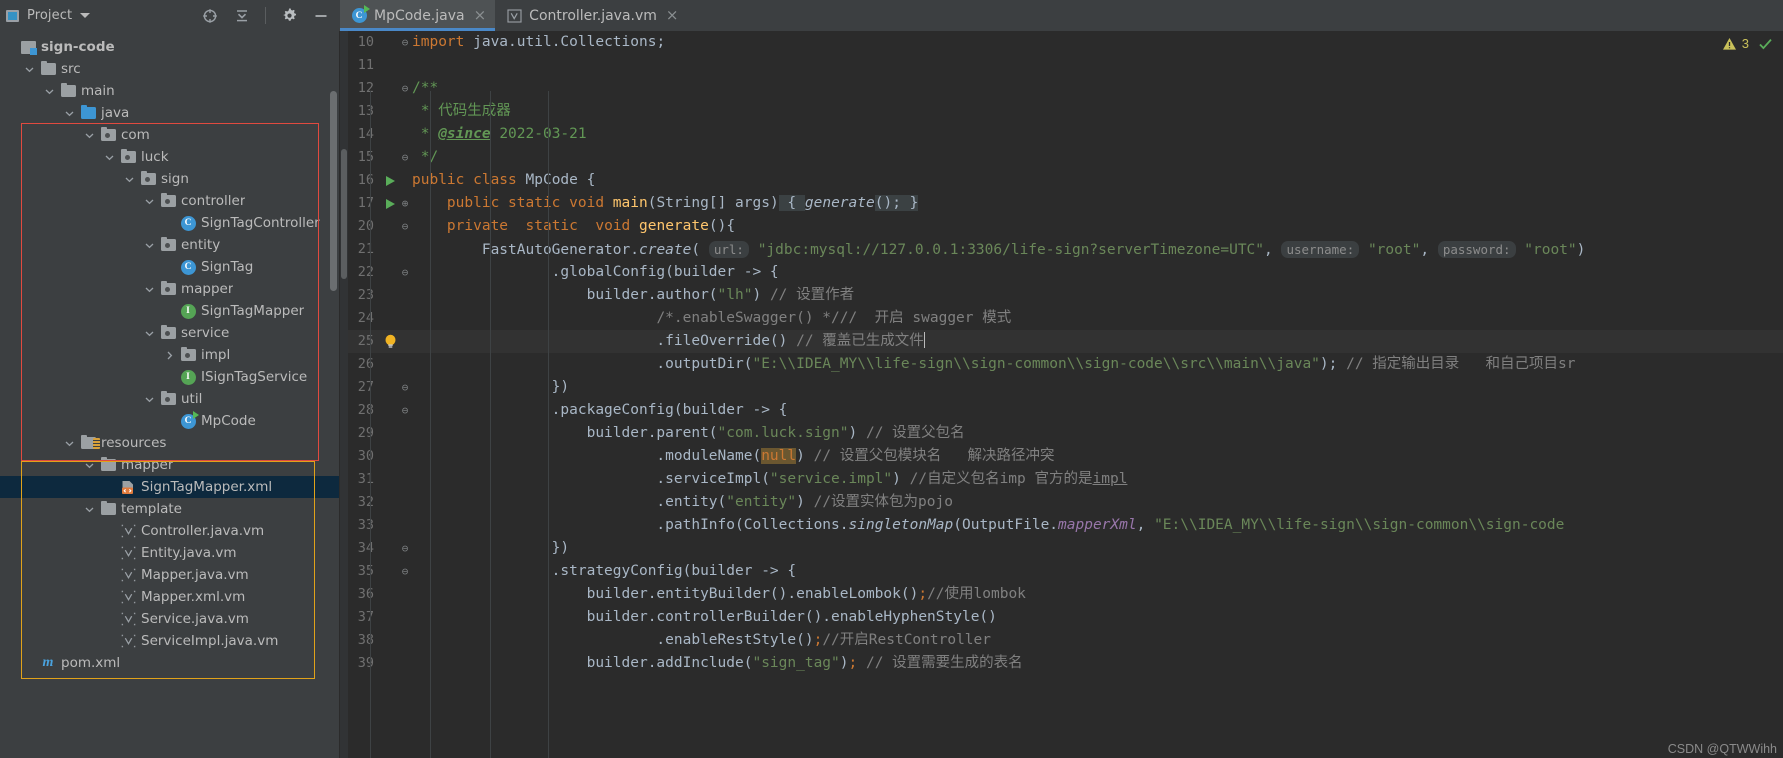 The width and height of the screenshot is (1783, 758). I want to click on code-line: 15 ⊖ */, so click(1065, 157).